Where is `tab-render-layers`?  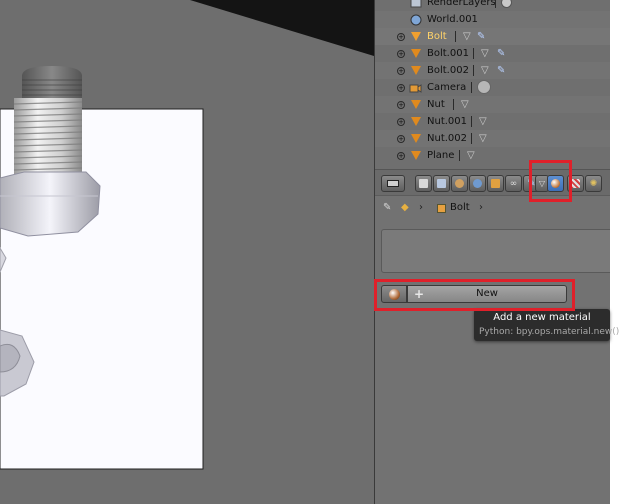 tab-render-layers is located at coordinates (441, 183).